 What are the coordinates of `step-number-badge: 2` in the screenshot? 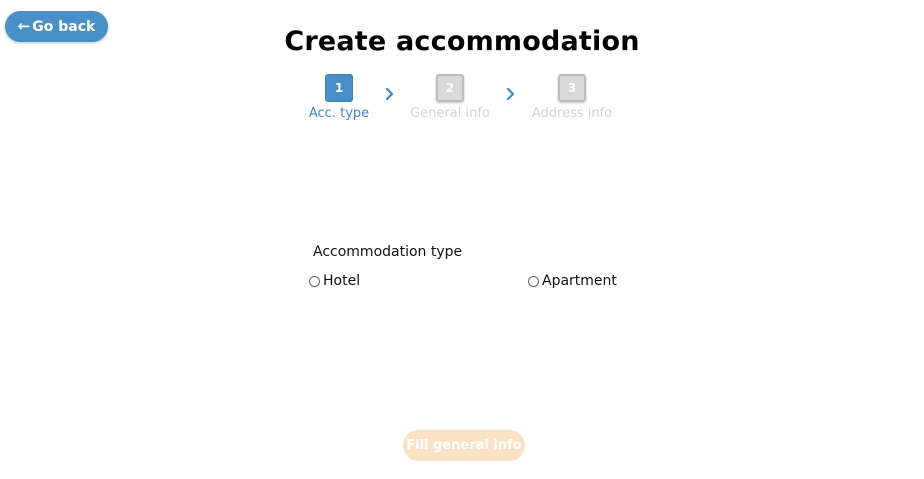 It's located at (450, 88).